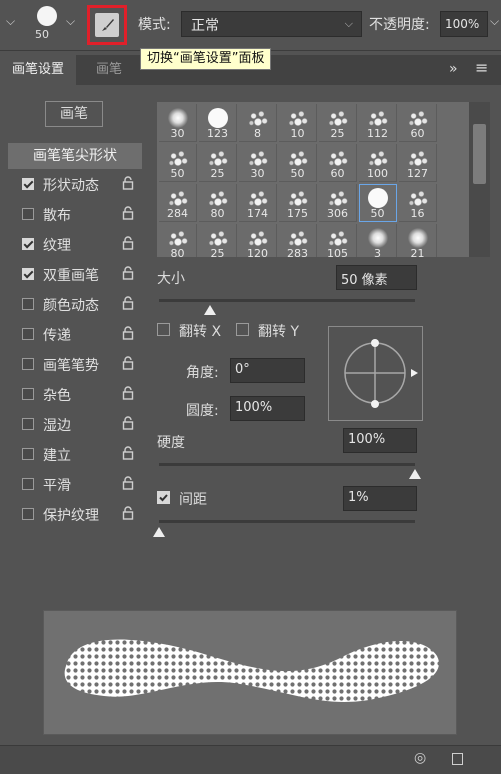 The height and width of the screenshot is (774, 501). Describe the element at coordinates (77, 455) in the screenshot. I see `brush-option-item: 建立` at that location.